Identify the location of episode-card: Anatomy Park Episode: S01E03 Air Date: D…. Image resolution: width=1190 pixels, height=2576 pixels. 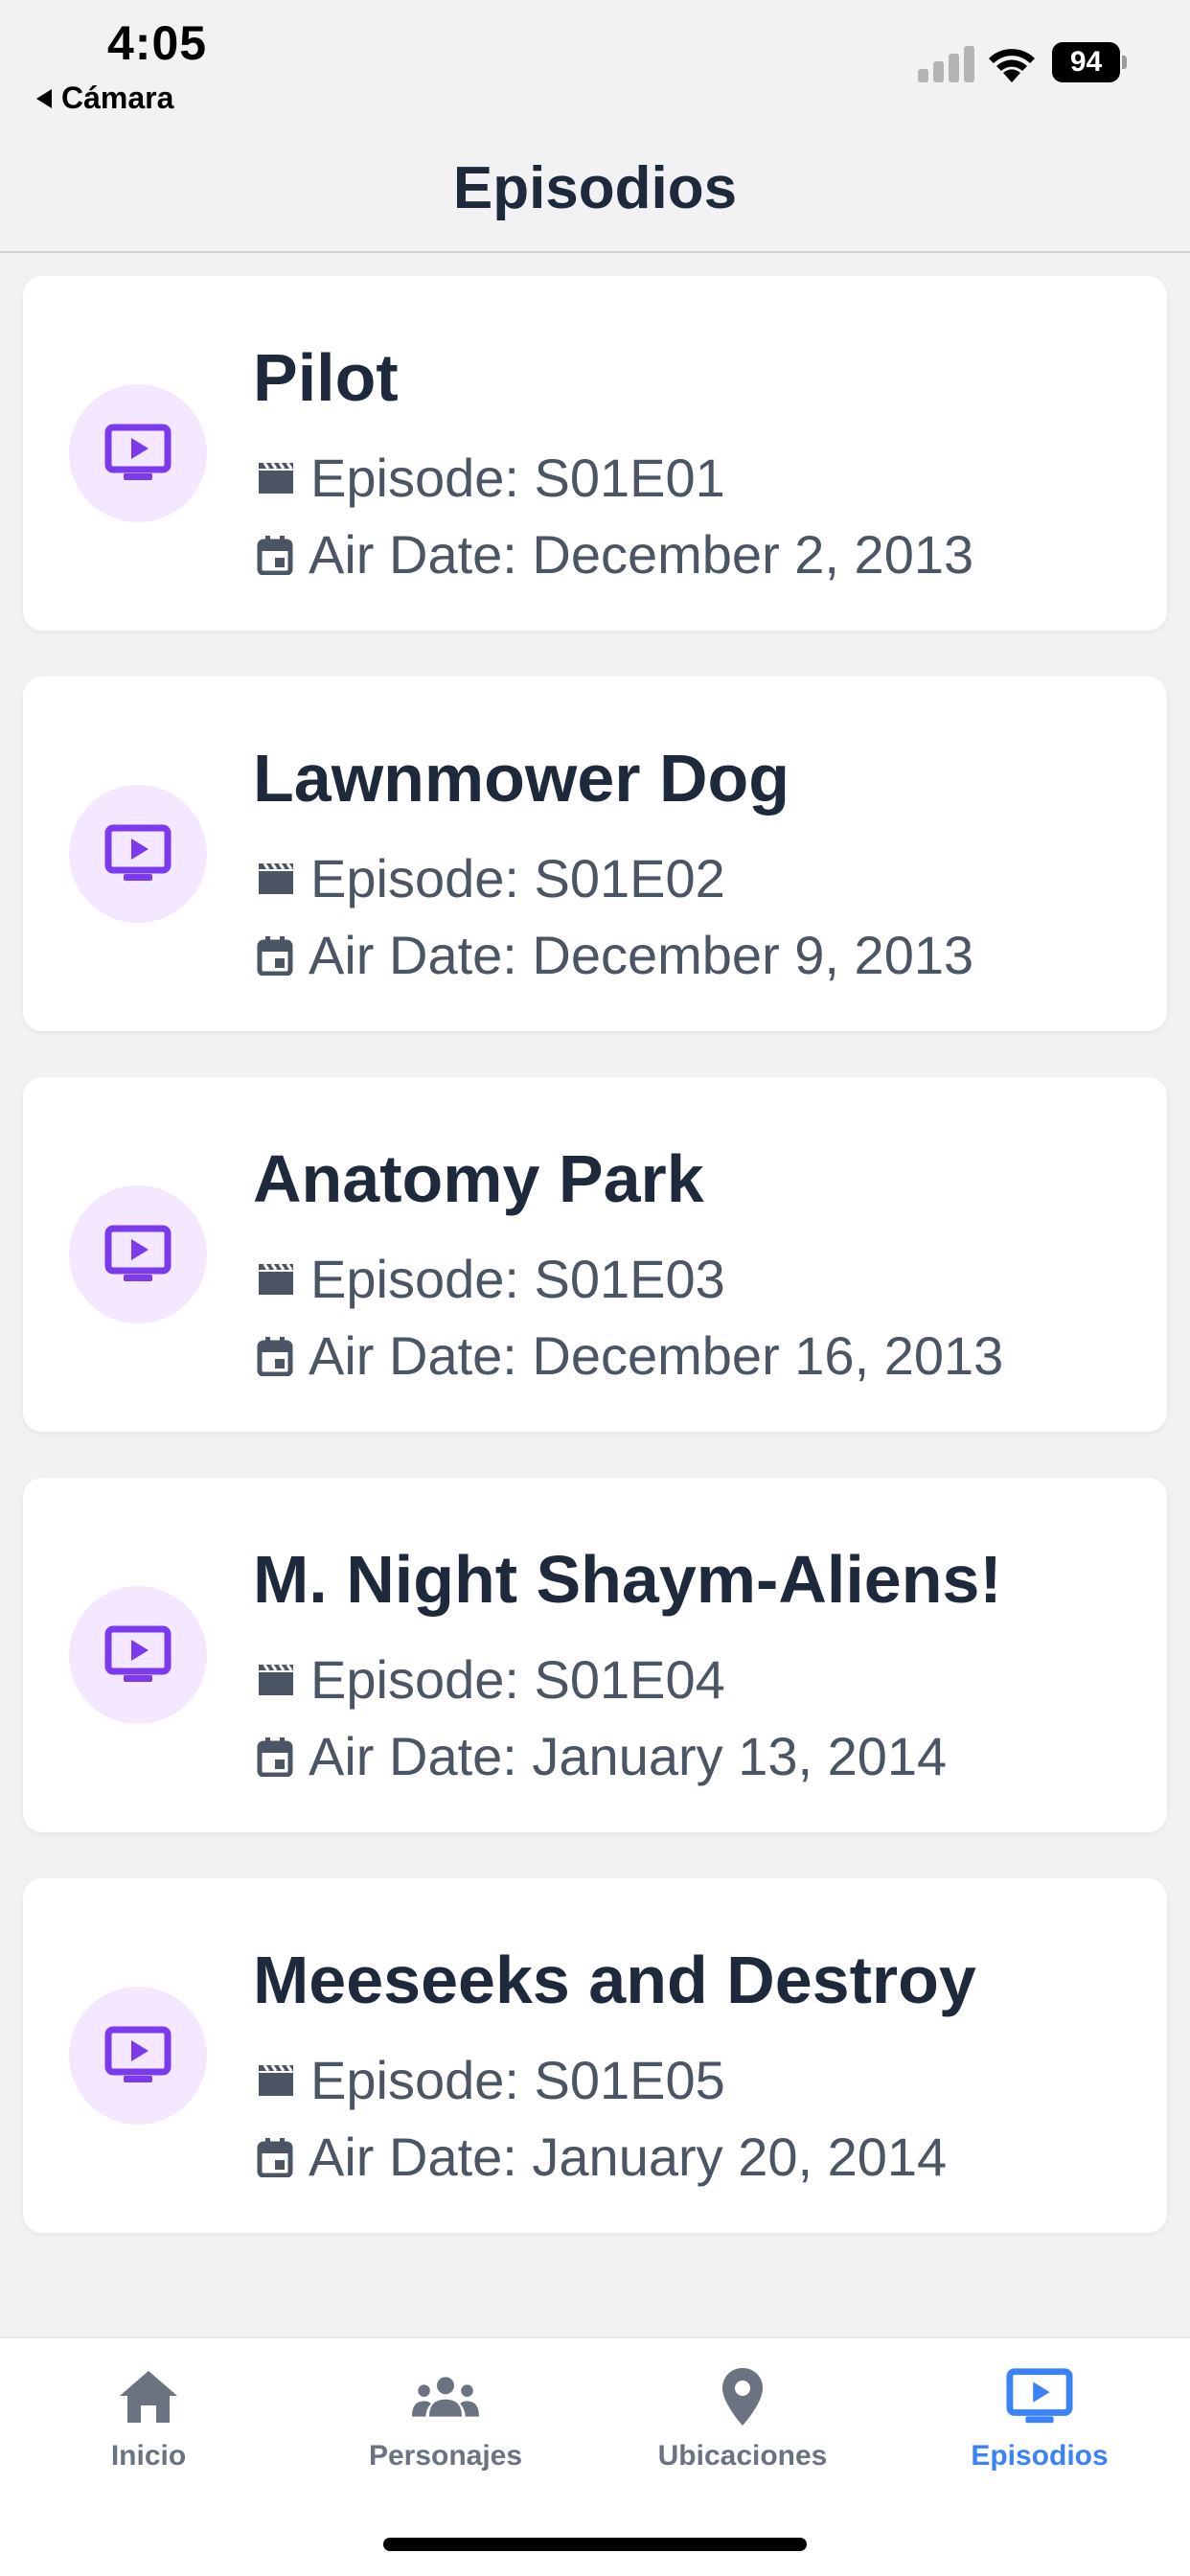
(595, 1254).